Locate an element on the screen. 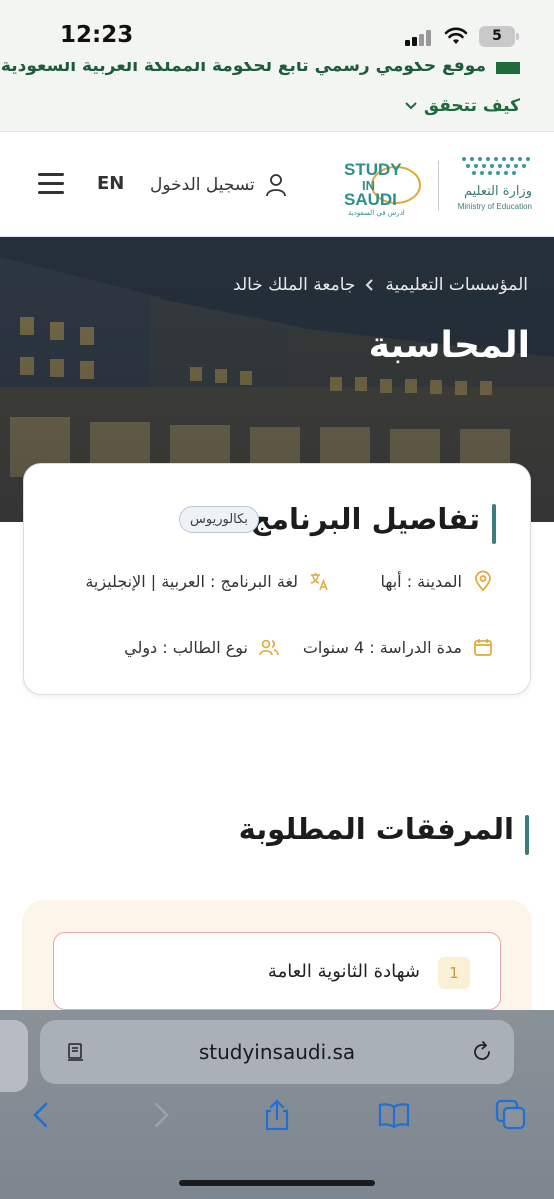 This screenshot has width=554, height=1199. language-info: لغة البرنامج : العربية | الإنجليزية is located at coordinates (207, 581).